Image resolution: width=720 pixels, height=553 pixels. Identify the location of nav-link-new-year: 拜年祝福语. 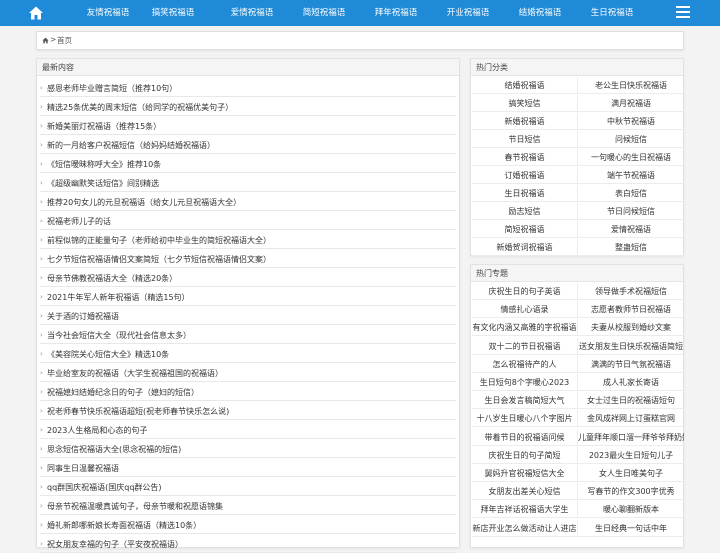
(396, 13).